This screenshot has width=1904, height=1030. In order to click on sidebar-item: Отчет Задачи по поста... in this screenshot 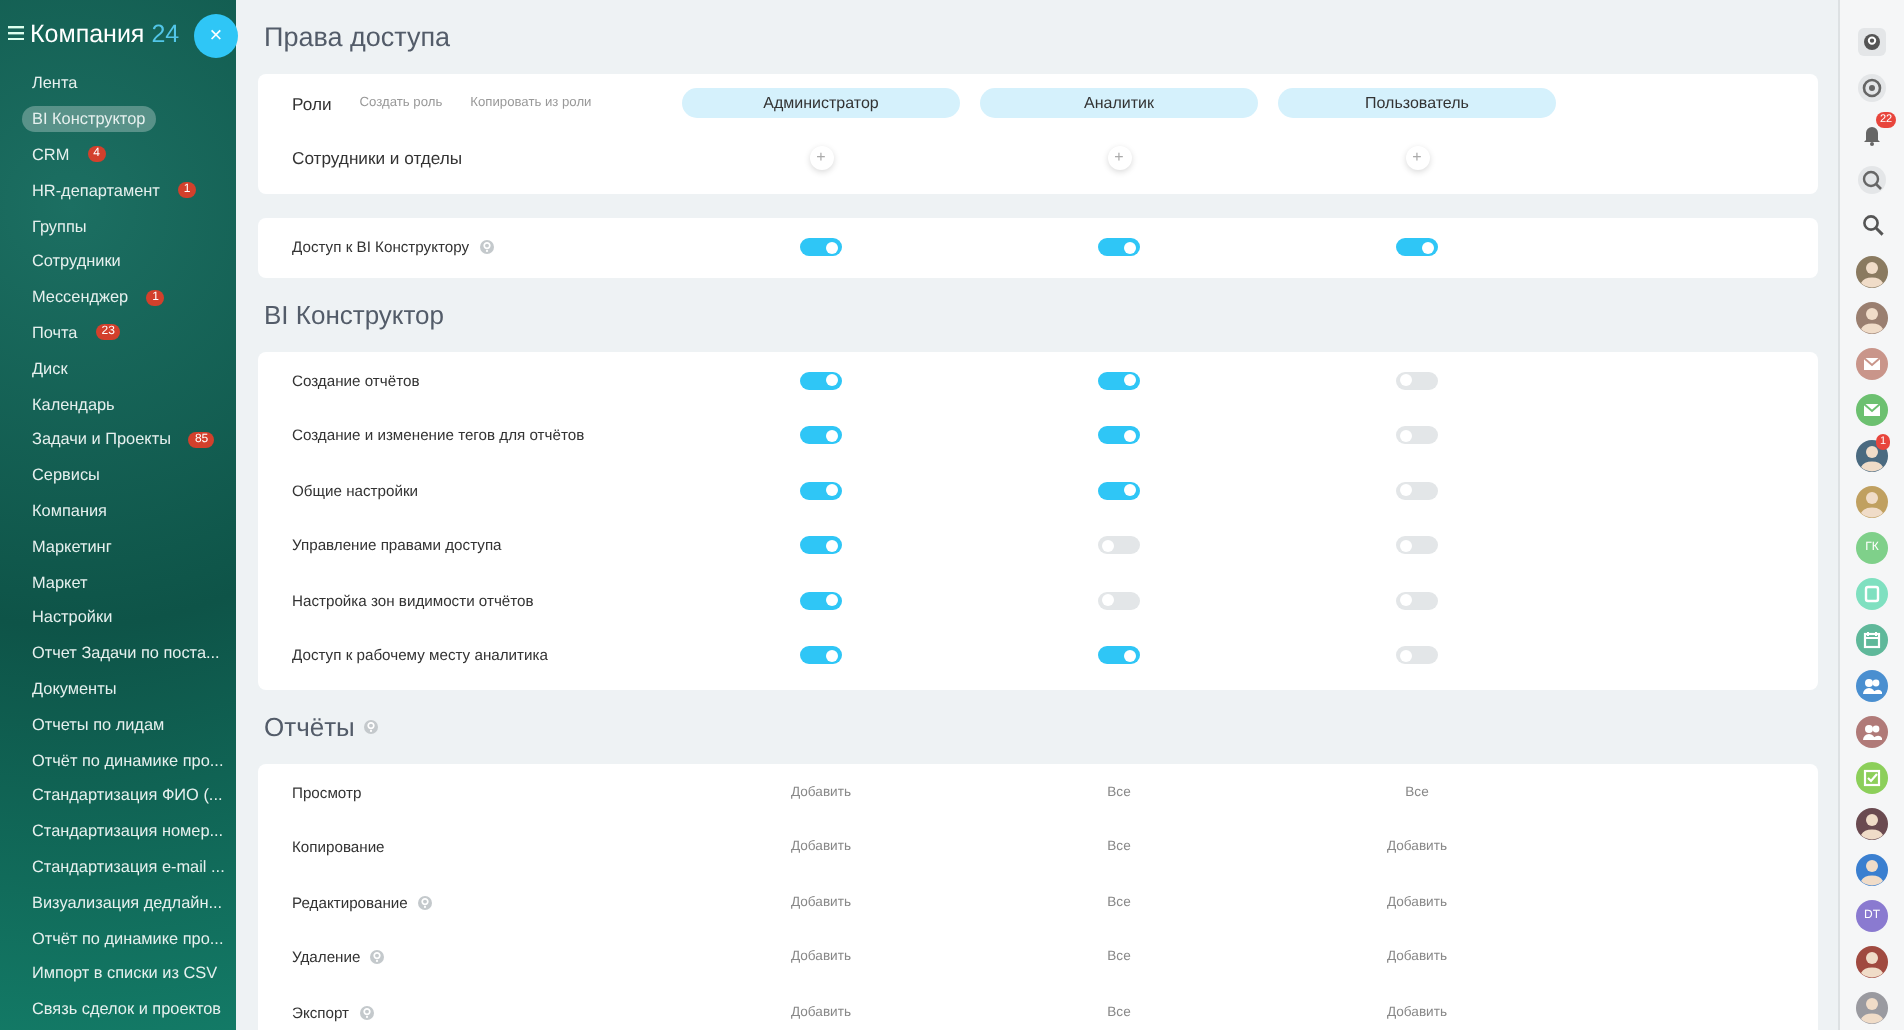, I will do `click(126, 653)`.